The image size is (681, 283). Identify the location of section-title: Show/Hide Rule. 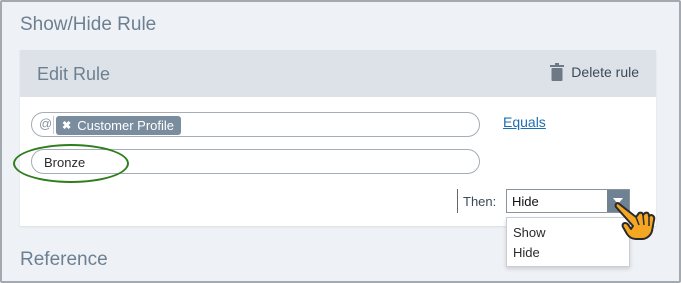
(88, 24).